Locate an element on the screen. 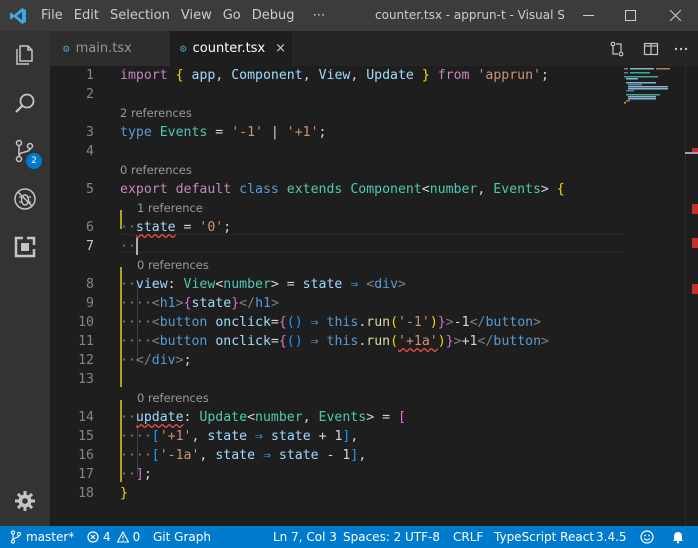 Image resolution: width=698 pixels, height=548 pixels. minimap is located at coordinates (652, 296).